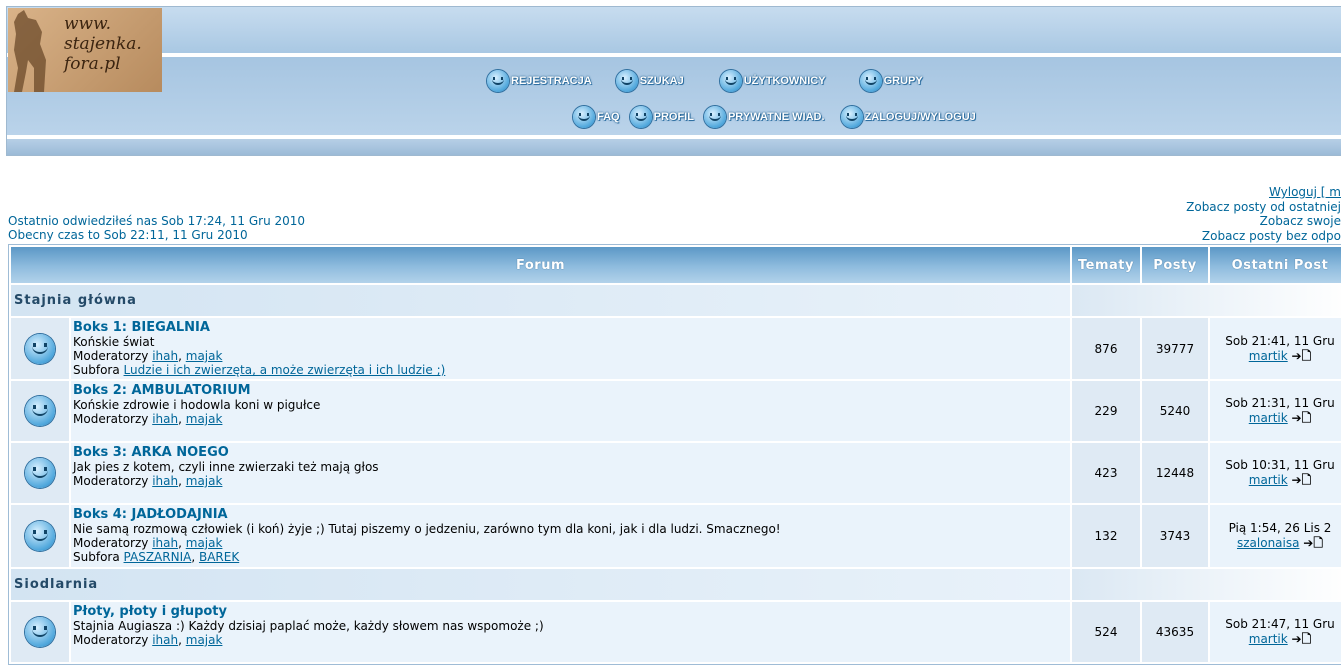  I want to click on subforums-label: Subfora, so click(96, 557).